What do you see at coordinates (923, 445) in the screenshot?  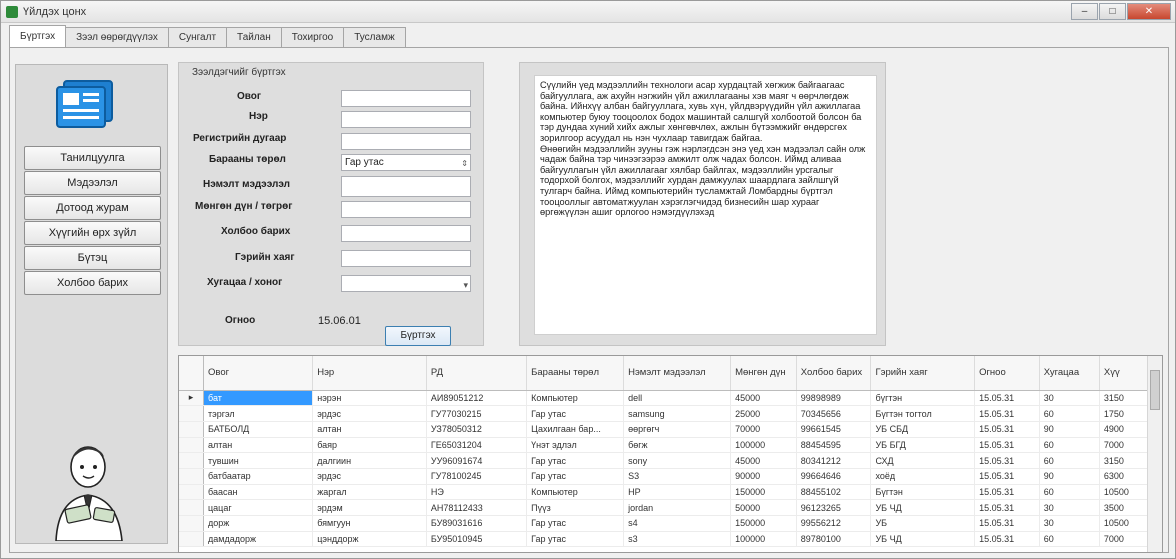 I see `table-cell: УБ БГД` at bounding box center [923, 445].